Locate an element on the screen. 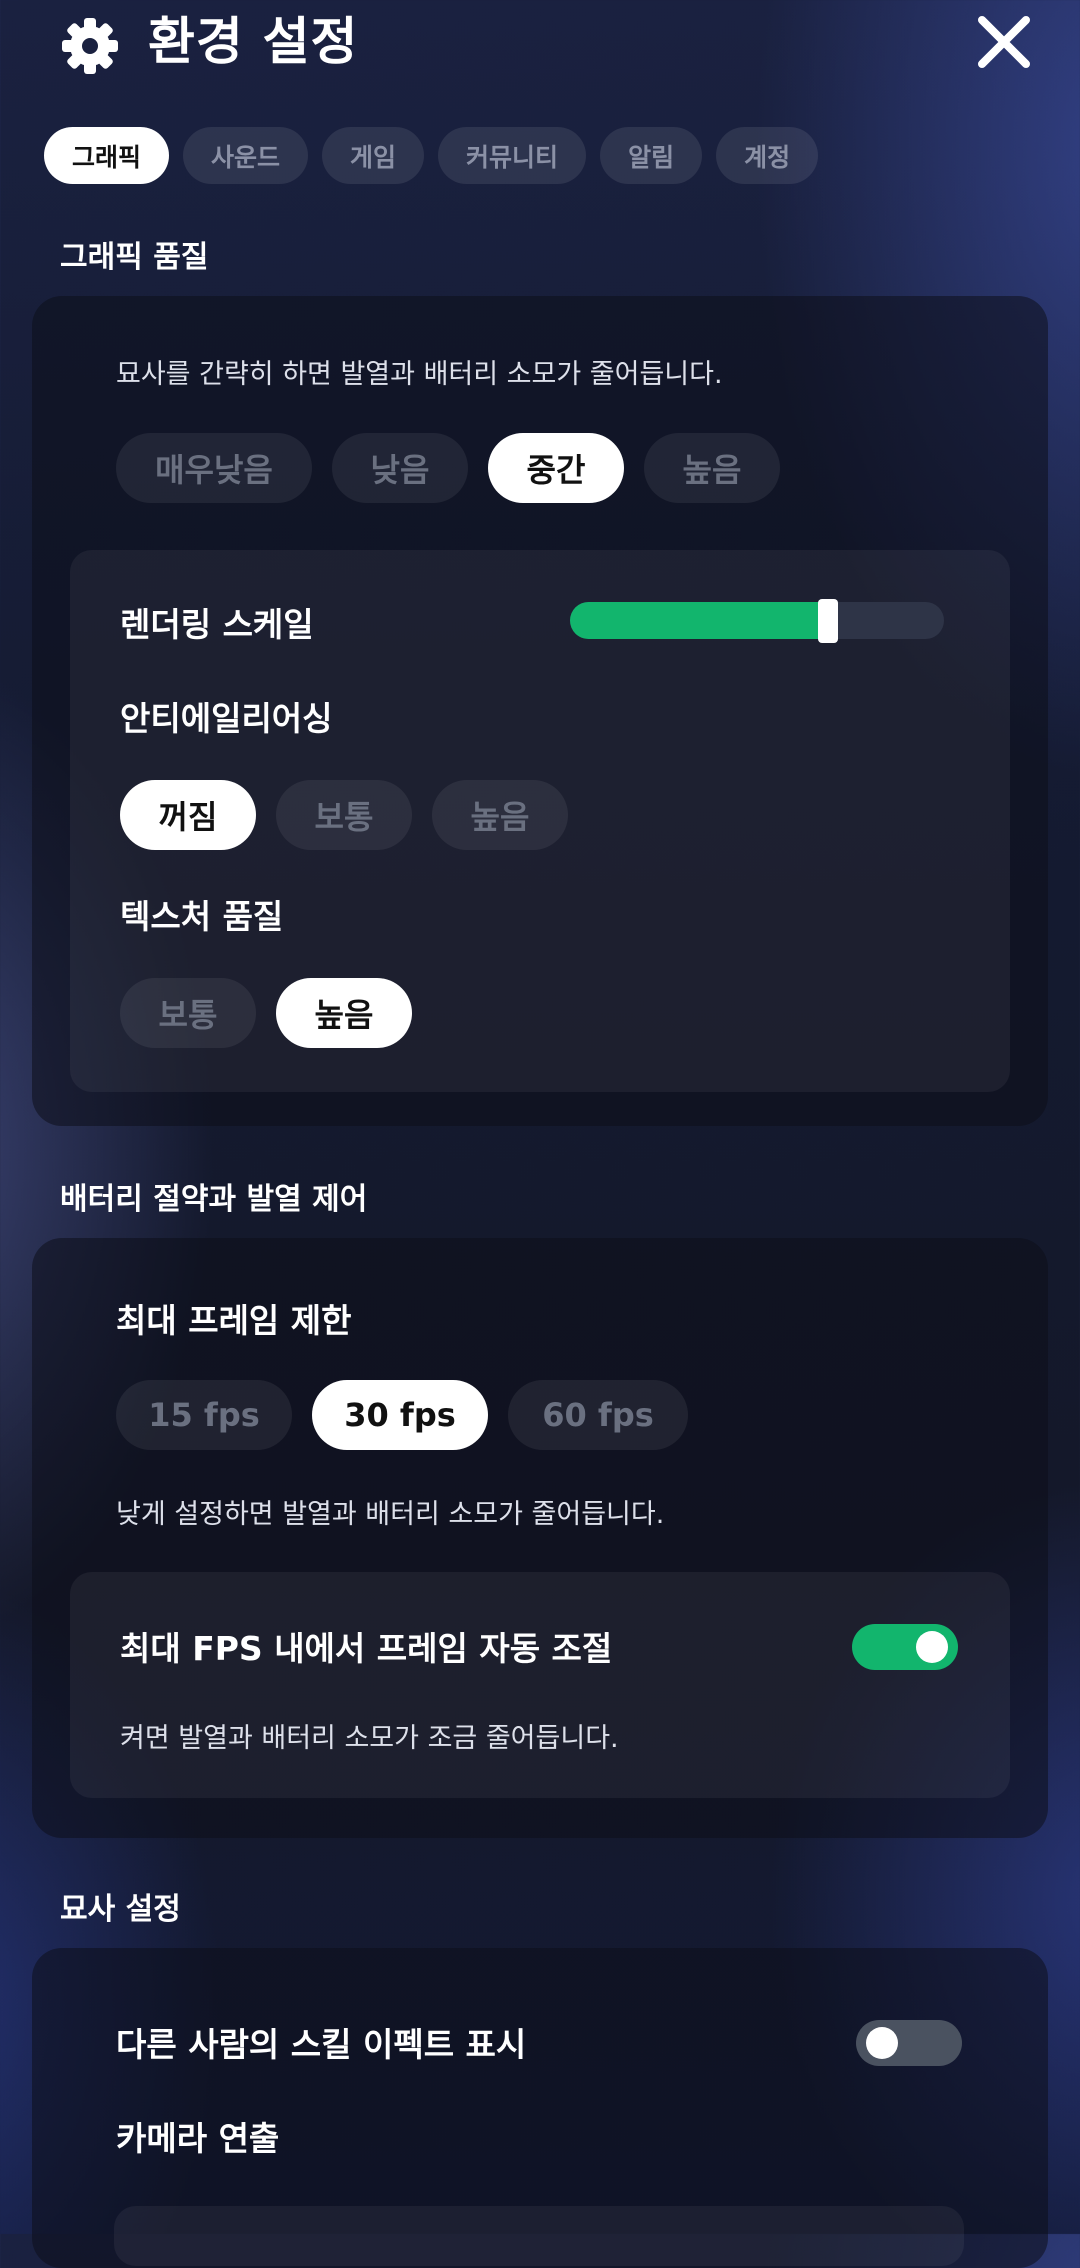  skill-effect-label: 다른 사람의 스킬 이펙트 표시 is located at coordinates (321, 2044).